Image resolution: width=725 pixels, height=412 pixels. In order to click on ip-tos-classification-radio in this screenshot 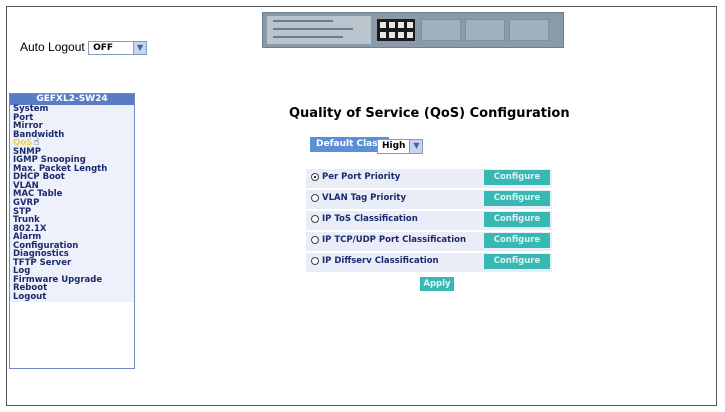, I will do `click(315, 219)`.